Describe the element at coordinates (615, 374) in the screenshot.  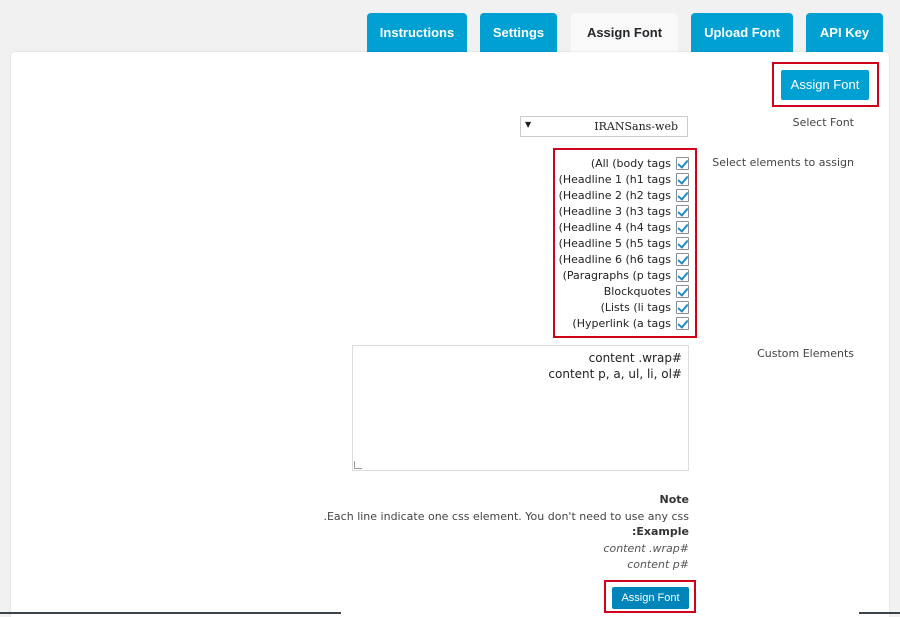
I see `textarea-line: content p, a, ul, li, ol#` at that location.